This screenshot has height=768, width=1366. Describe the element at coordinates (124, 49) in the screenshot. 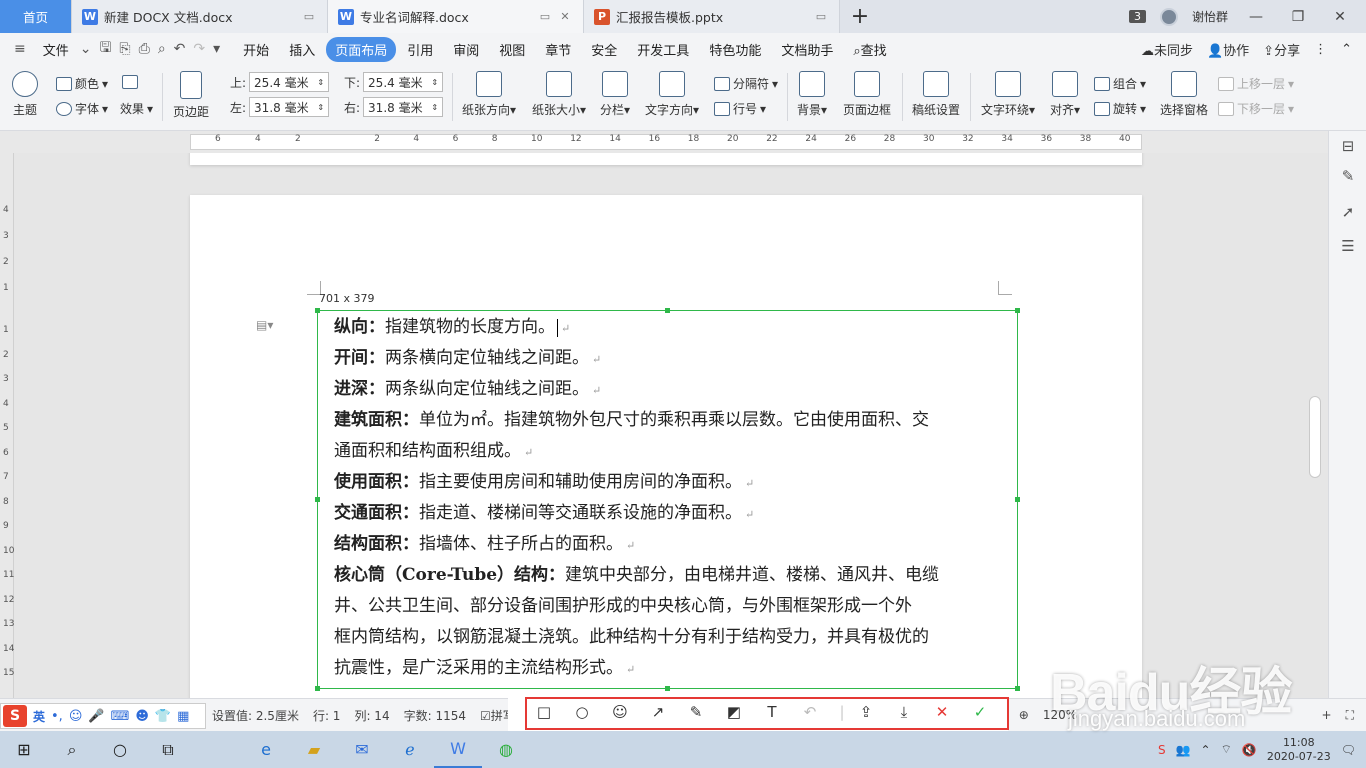

I see `export-icon: ⎘` at that location.